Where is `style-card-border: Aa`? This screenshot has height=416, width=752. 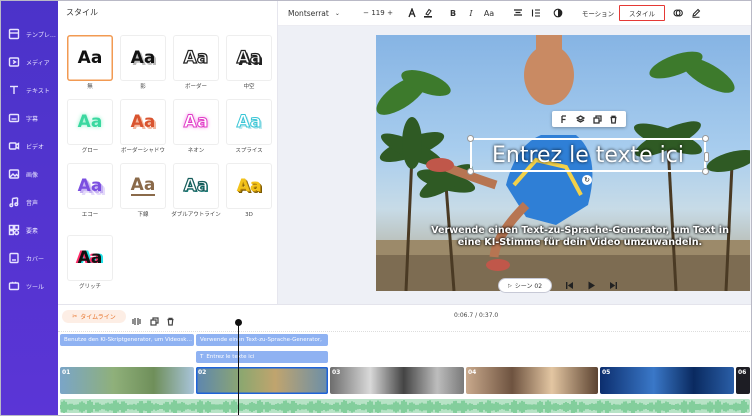
style-card-border: Aa is located at coordinates (196, 58).